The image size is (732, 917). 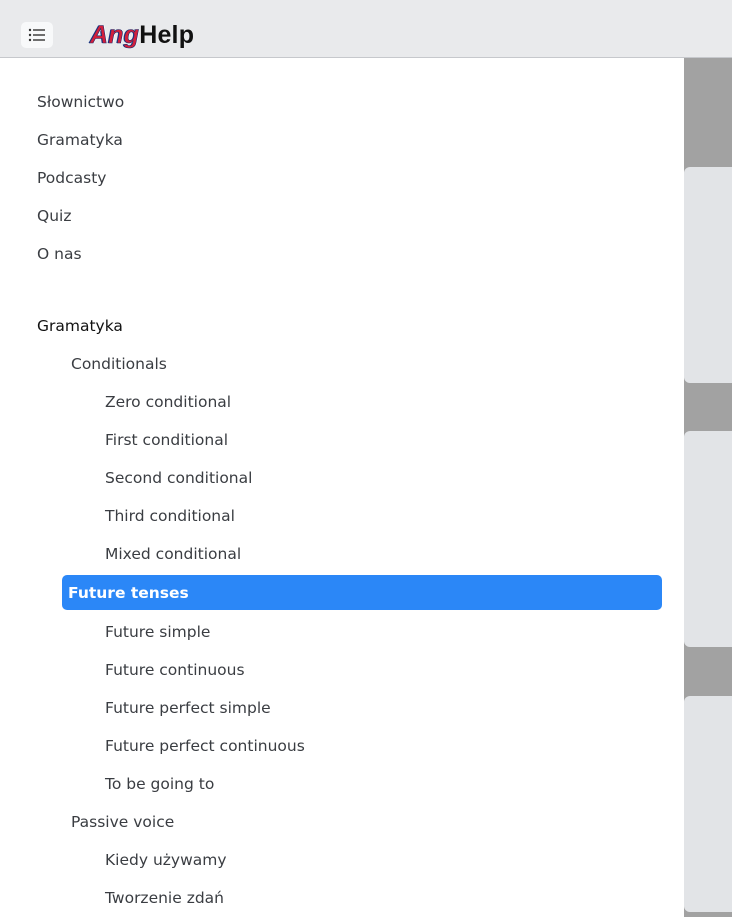 I want to click on nav-item-mixed-conditional: Mixed conditional, so click(x=173, y=554).